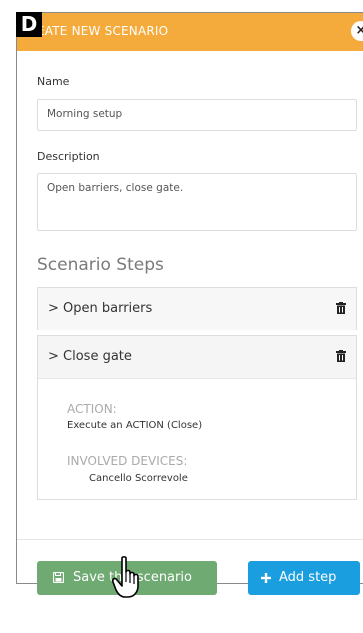  Describe the element at coordinates (125, 577) in the screenshot. I see `hand-cursor-icon` at that location.